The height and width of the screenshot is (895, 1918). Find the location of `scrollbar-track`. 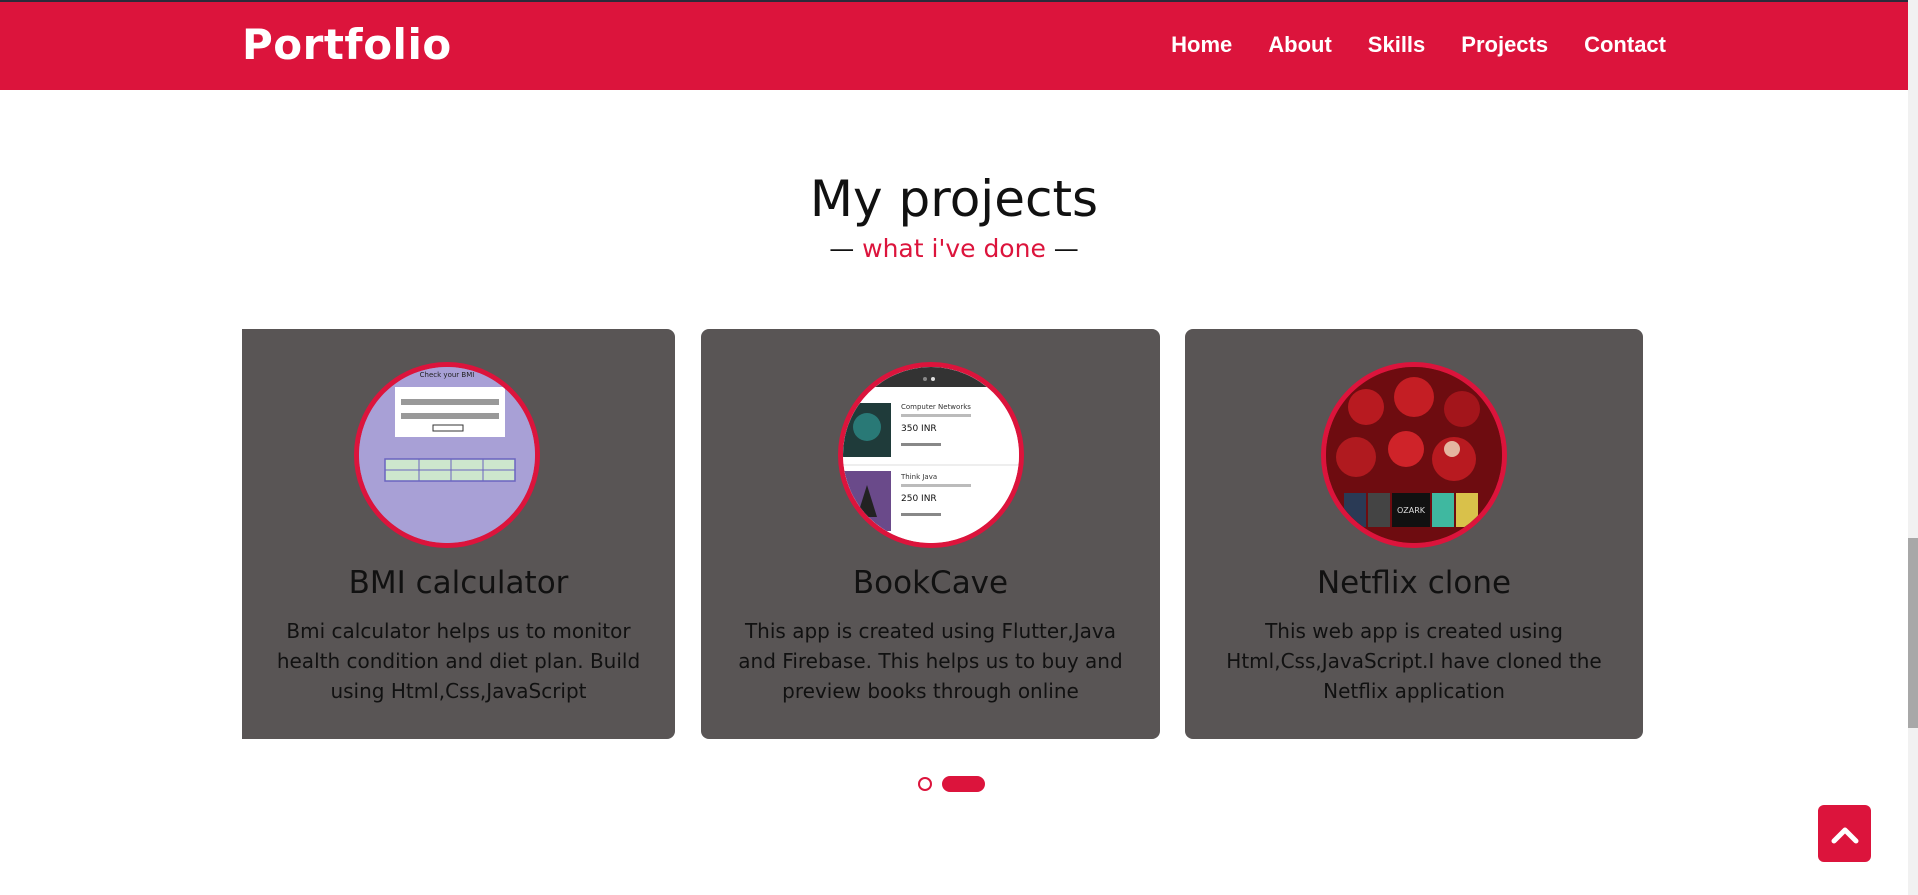

scrollbar-track is located at coordinates (1913, 447).